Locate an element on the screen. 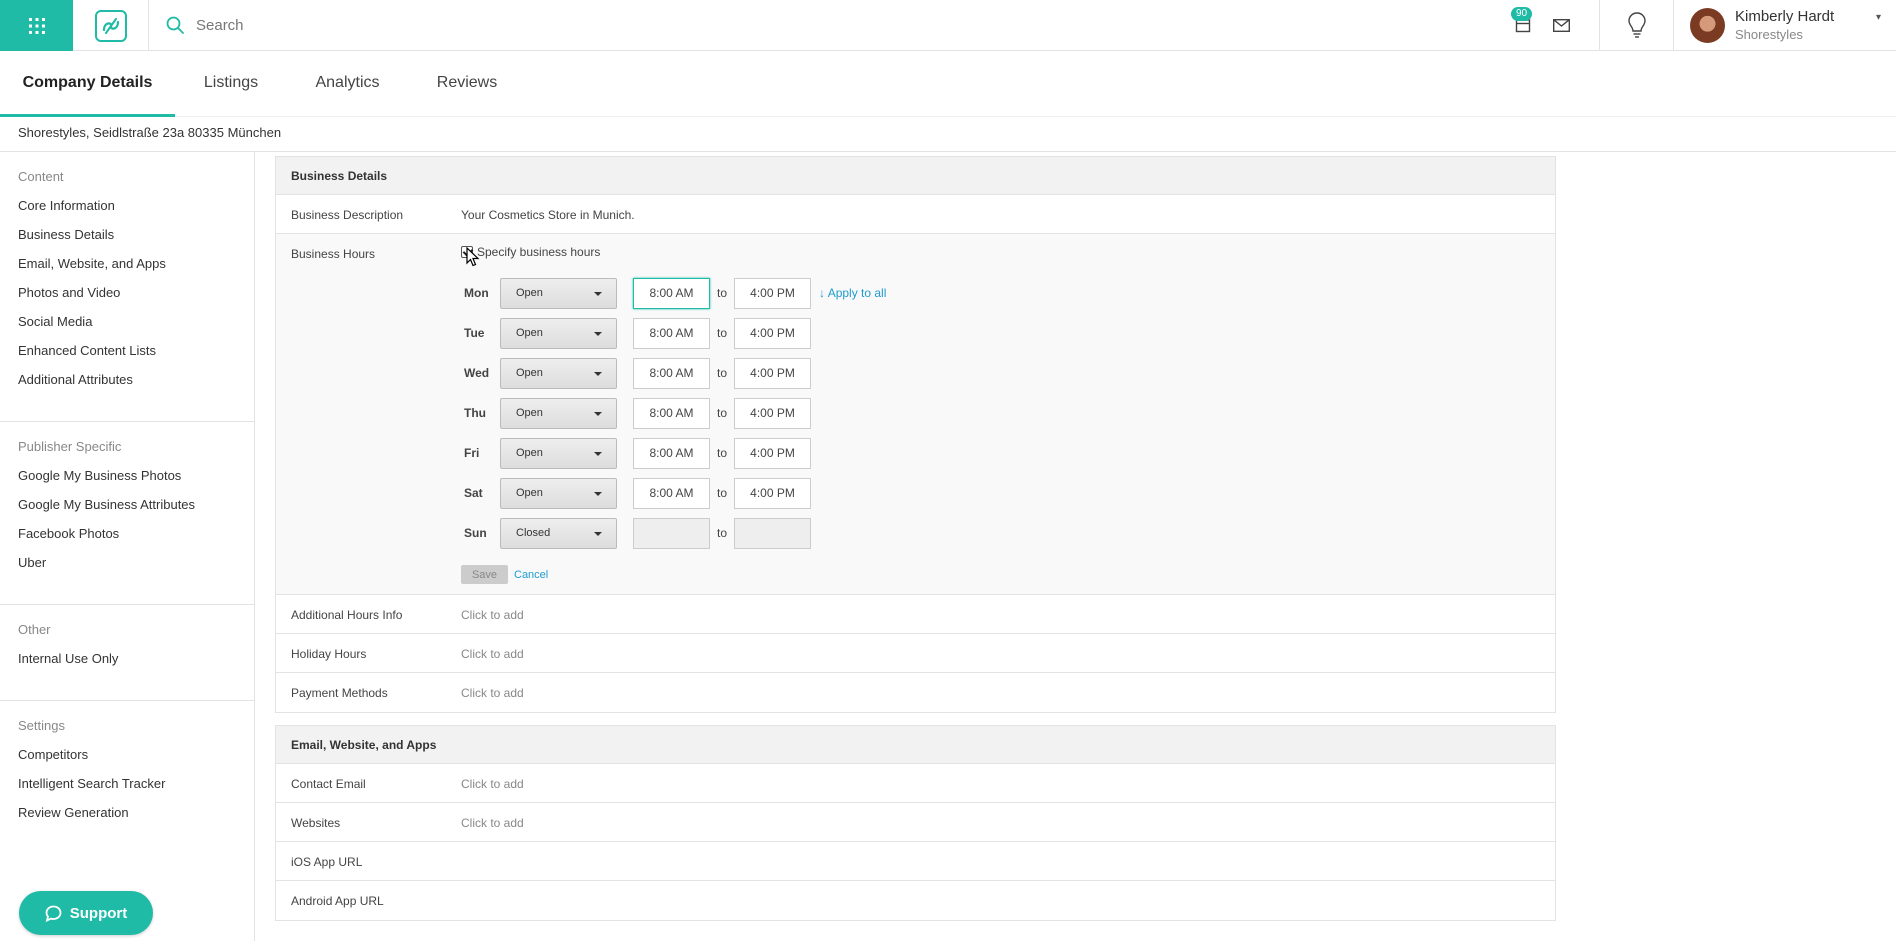 The image size is (1896, 941). user-company: Shorestyles is located at coordinates (1769, 34).